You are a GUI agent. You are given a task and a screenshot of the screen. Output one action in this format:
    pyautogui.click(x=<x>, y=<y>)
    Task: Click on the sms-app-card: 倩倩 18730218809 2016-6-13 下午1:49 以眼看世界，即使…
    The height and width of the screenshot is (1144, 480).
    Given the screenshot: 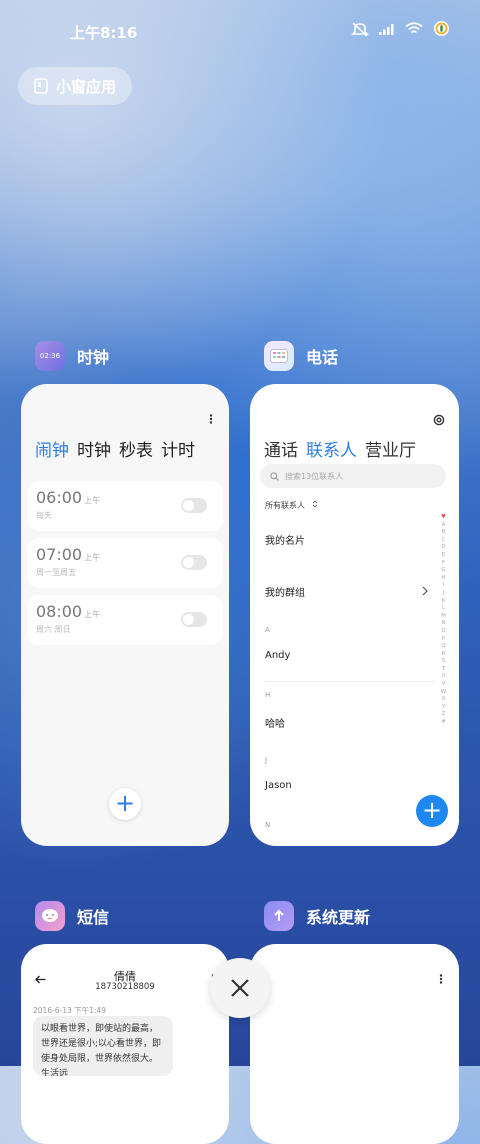 What is the action you would take?
    pyautogui.click(x=125, y=1044)
    